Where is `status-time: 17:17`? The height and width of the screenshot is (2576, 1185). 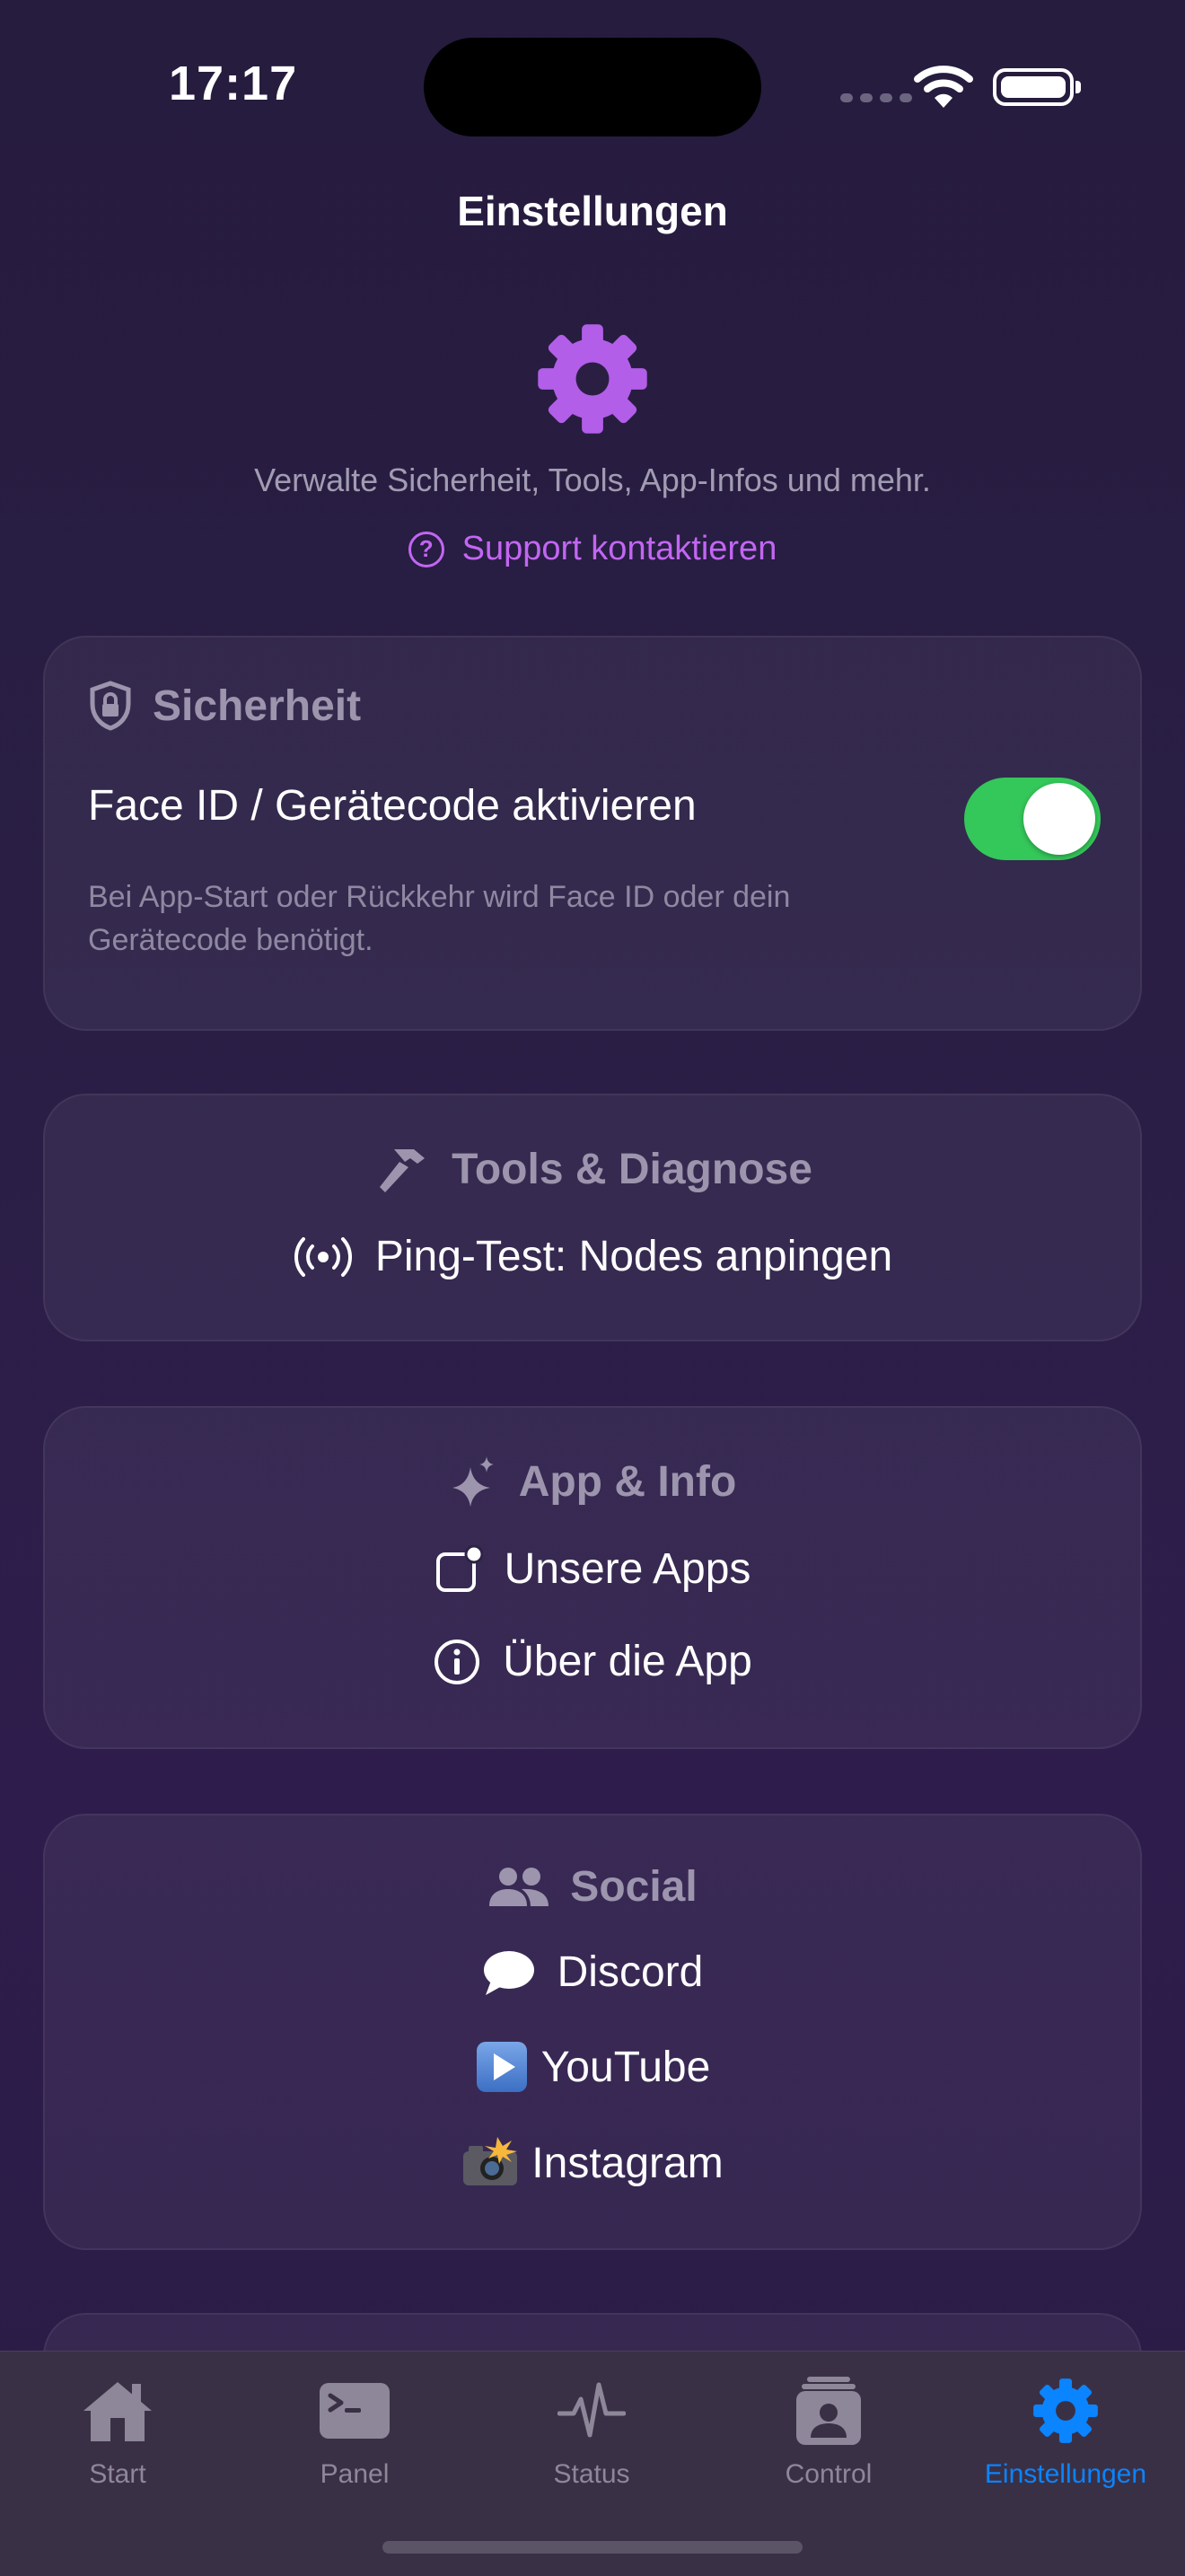 status-time: 17:17 is located at coordinates (233, 83).